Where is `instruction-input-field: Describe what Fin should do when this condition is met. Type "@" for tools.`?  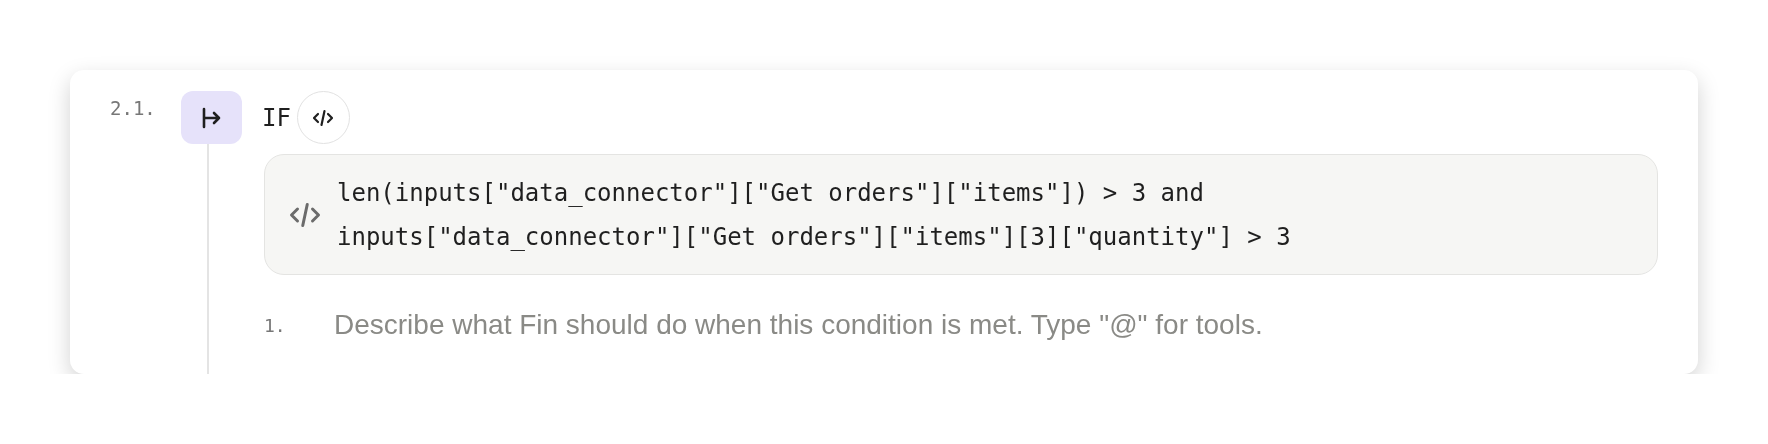
instruction-input-field: Describe what Fin should do when this condition is met. Type "@" for tools. is located at coordinates (996, 325).